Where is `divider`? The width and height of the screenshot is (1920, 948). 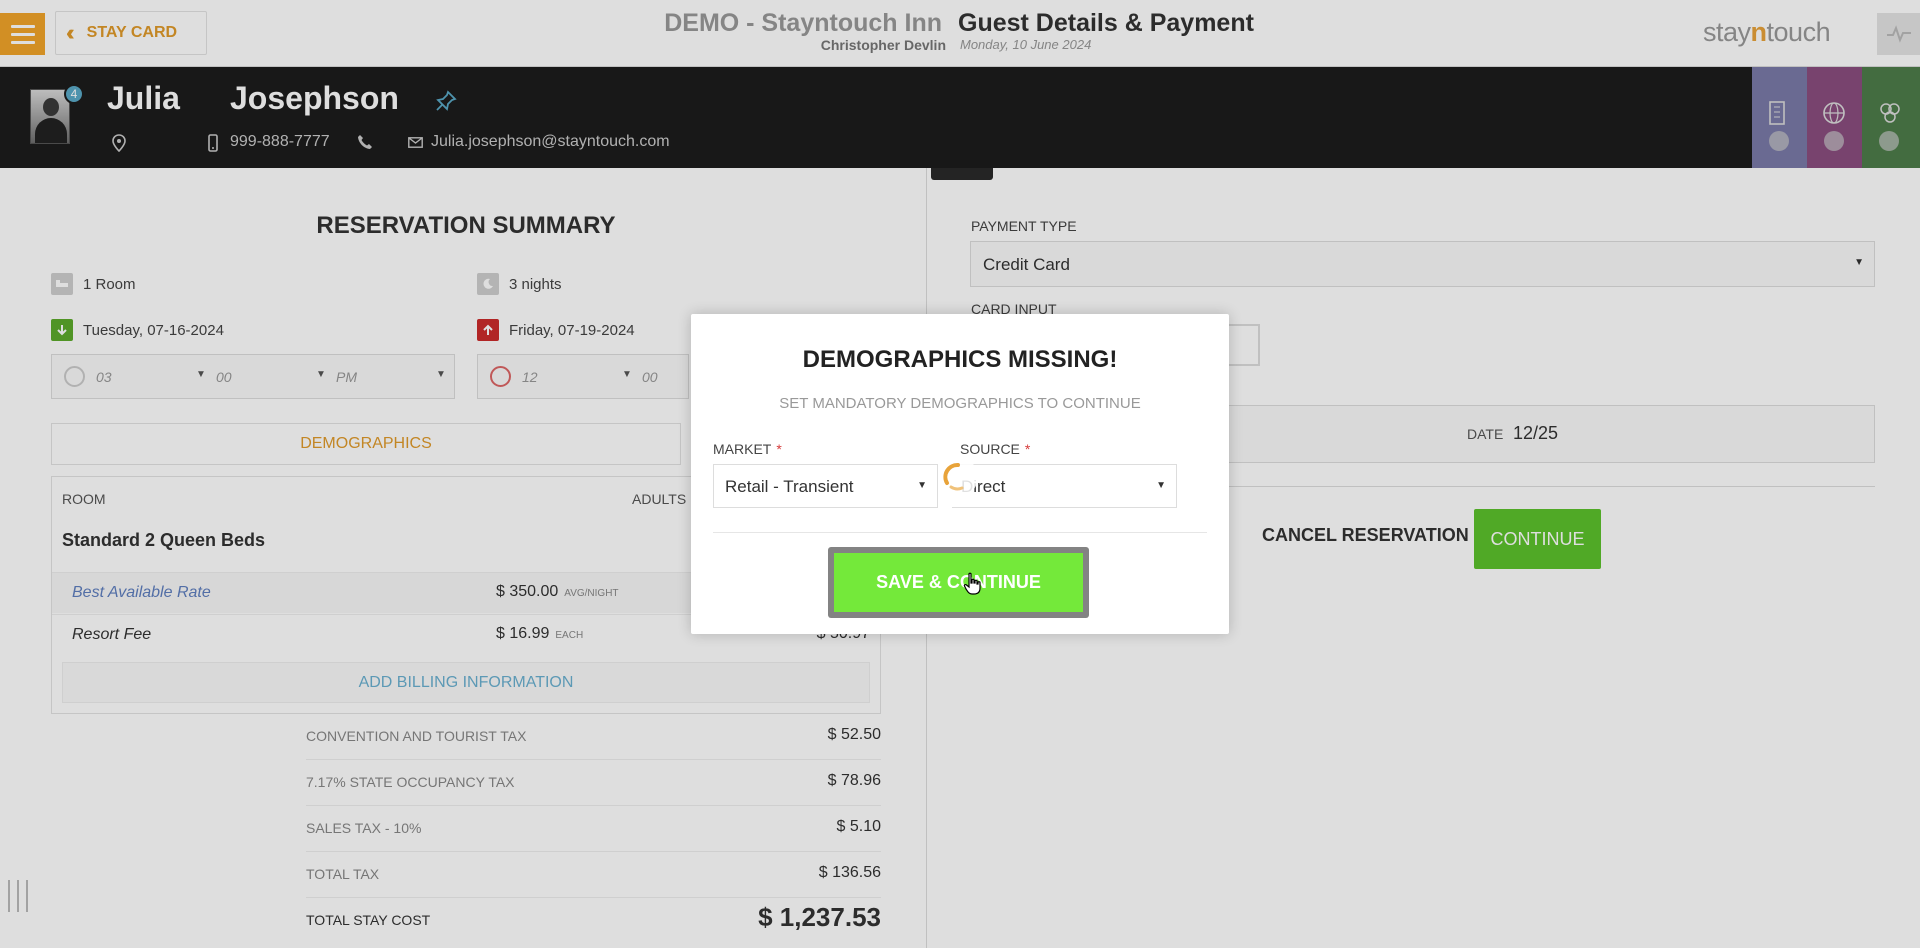 divider is located at coordinates (960, 532).